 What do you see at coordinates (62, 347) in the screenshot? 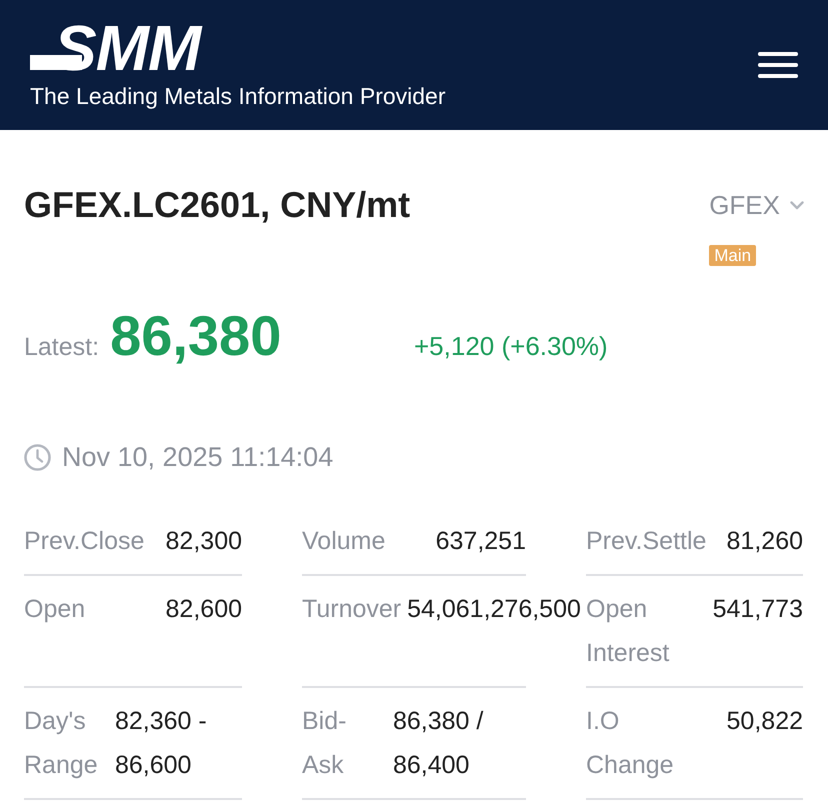
I see `latest-label: Latest:` at bounding box center [62, 347].